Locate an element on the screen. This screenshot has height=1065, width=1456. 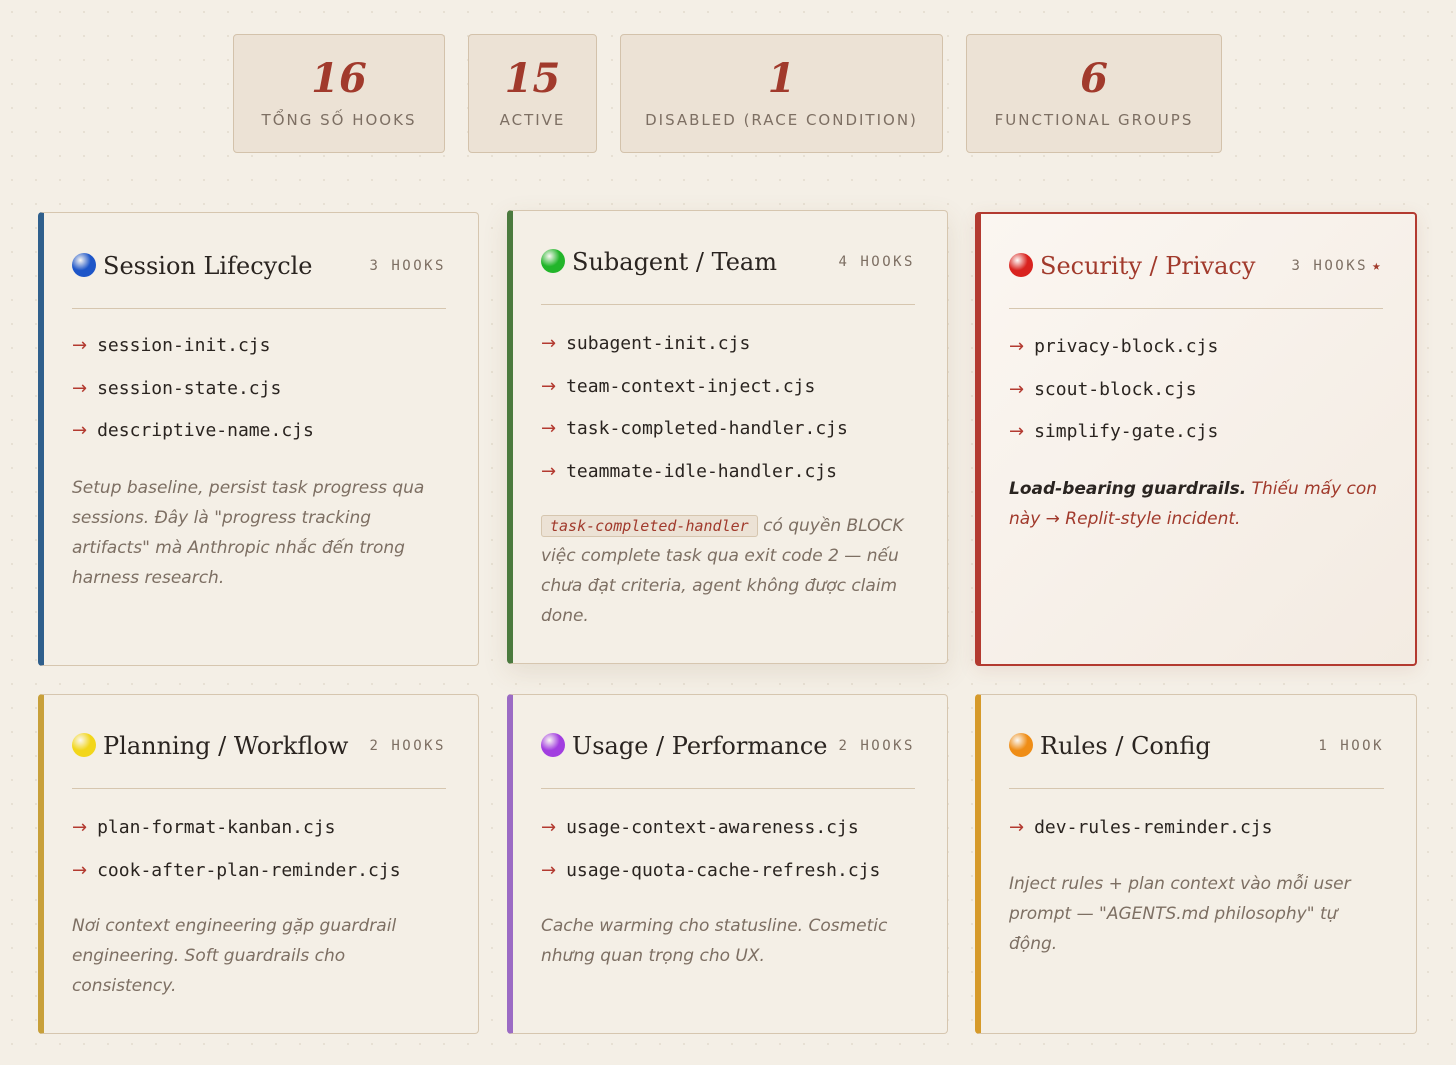
stat-number: 15 is located at coordinates (532, 78).